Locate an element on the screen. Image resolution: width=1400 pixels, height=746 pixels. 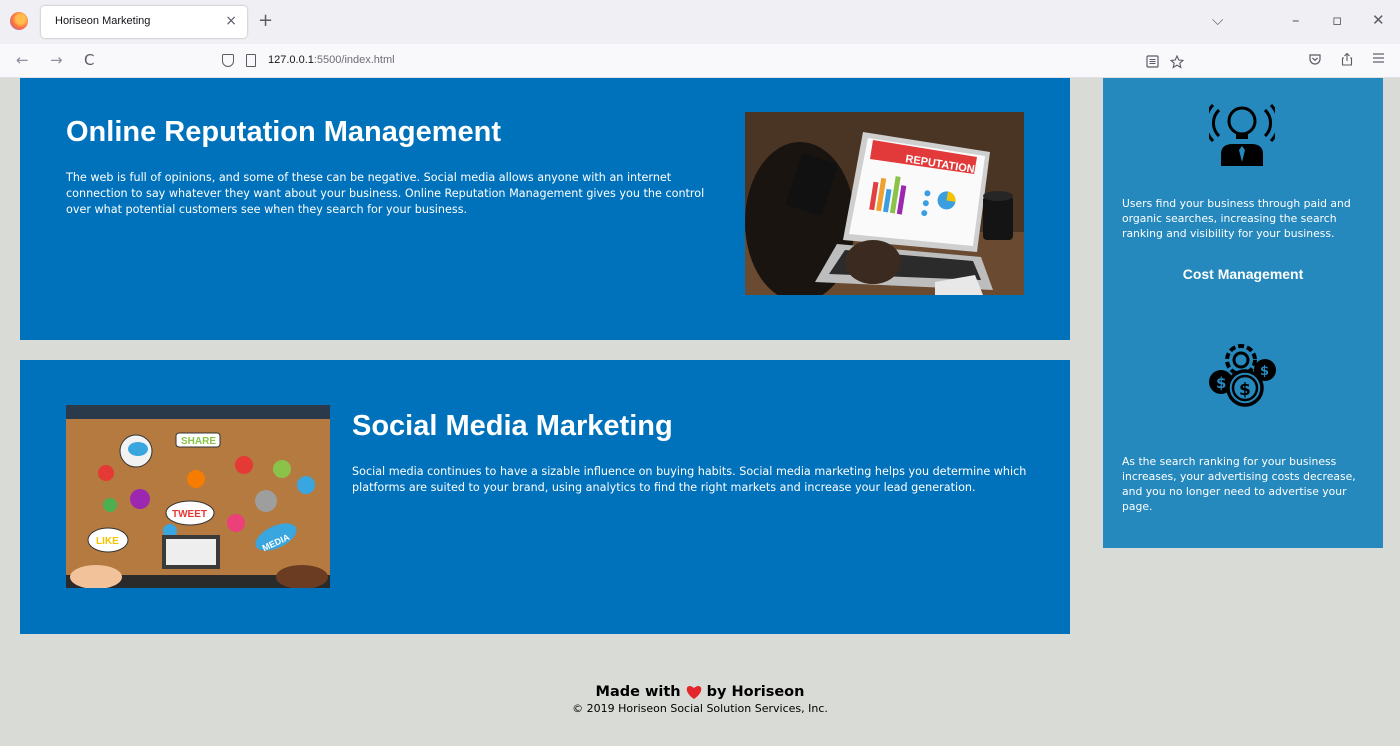
share-word-label: SHARE is located at coordinates (198, 441).